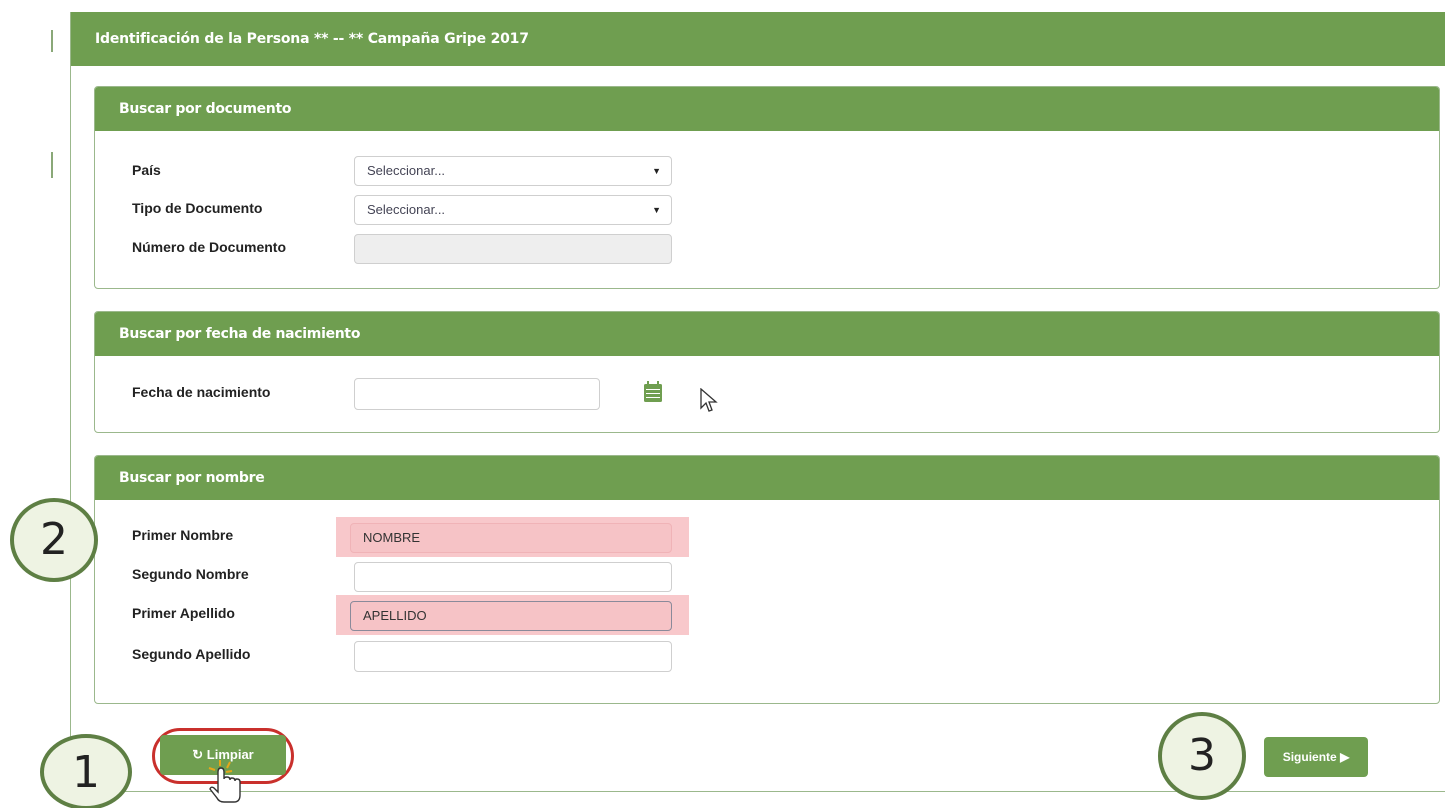 Image resolution: width=1445 pixels, height=808 pixels. I want to click on birthdate-search-section: Buscar por fecha de nacimiento, so click(767, 372).